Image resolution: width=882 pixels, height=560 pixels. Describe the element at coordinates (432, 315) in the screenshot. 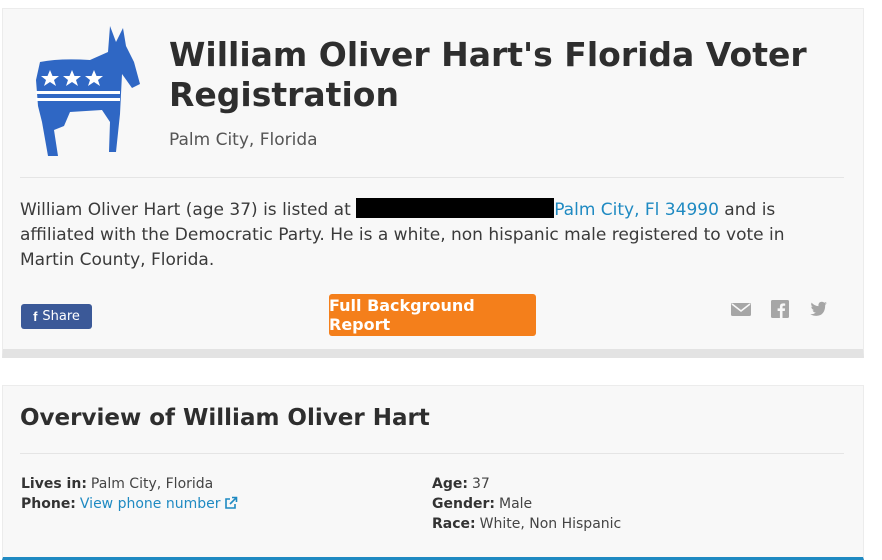

I see `full-background-report-button: Full Background Report` at that location.